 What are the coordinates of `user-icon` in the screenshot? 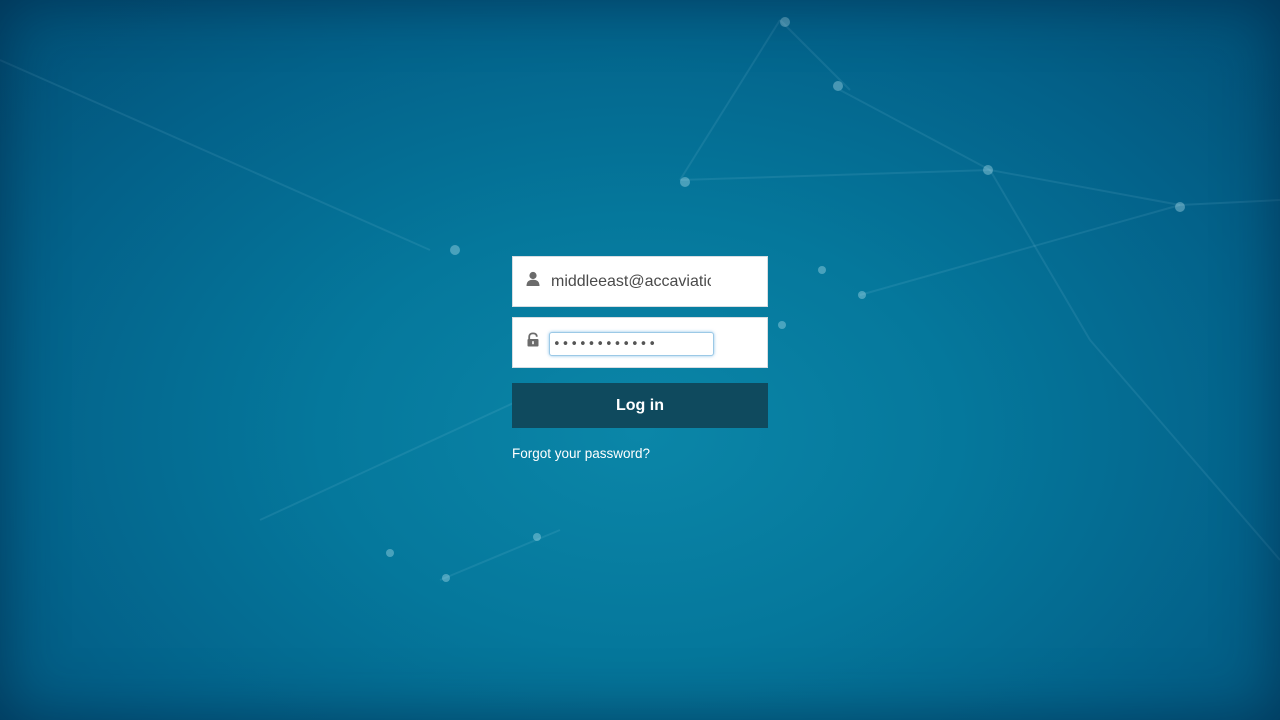 It's located at (533, 279).